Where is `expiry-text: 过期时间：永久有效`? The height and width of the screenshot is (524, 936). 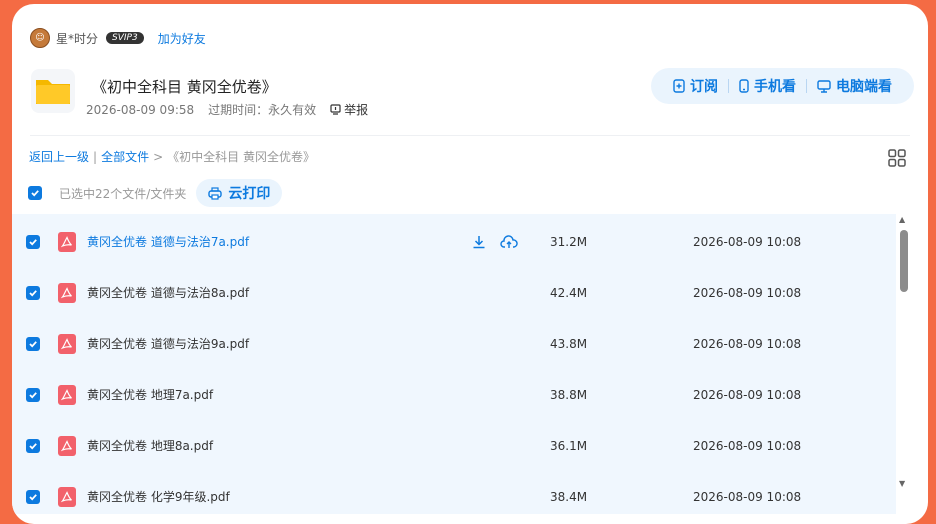 expiry-text: 过期时间：永久有效 is located at coordinates (262, 110).